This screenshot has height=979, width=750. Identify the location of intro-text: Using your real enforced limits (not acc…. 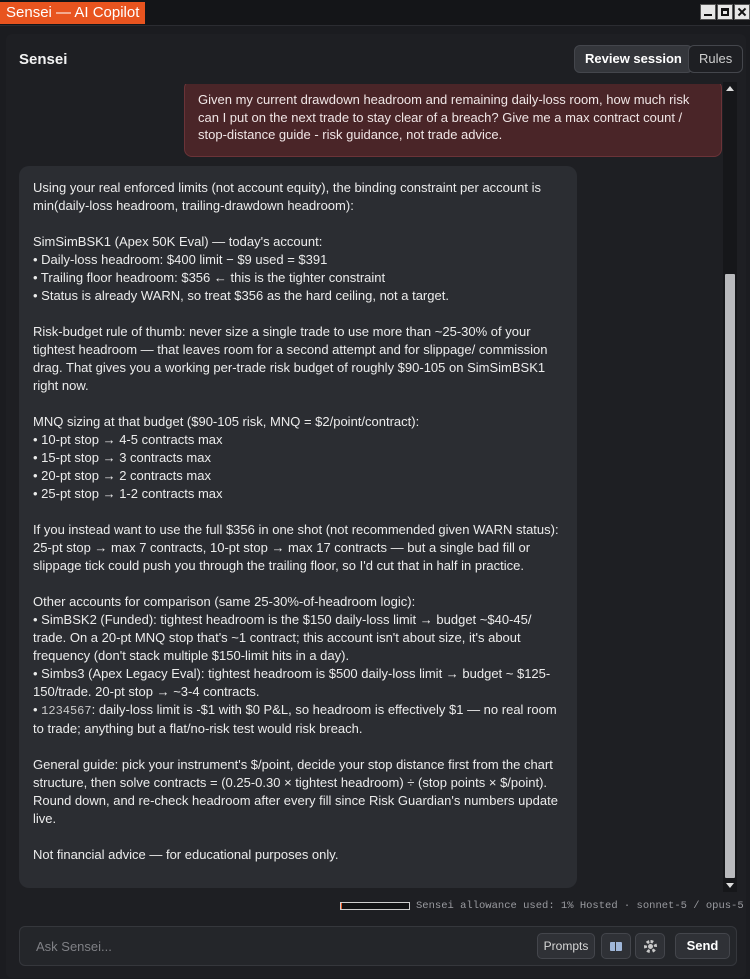
(287, 196).